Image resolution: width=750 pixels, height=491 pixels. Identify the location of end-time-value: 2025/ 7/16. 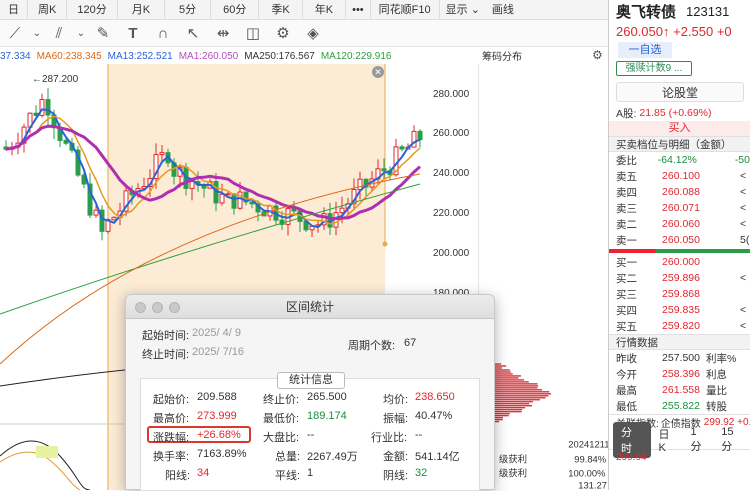
(218, 352).